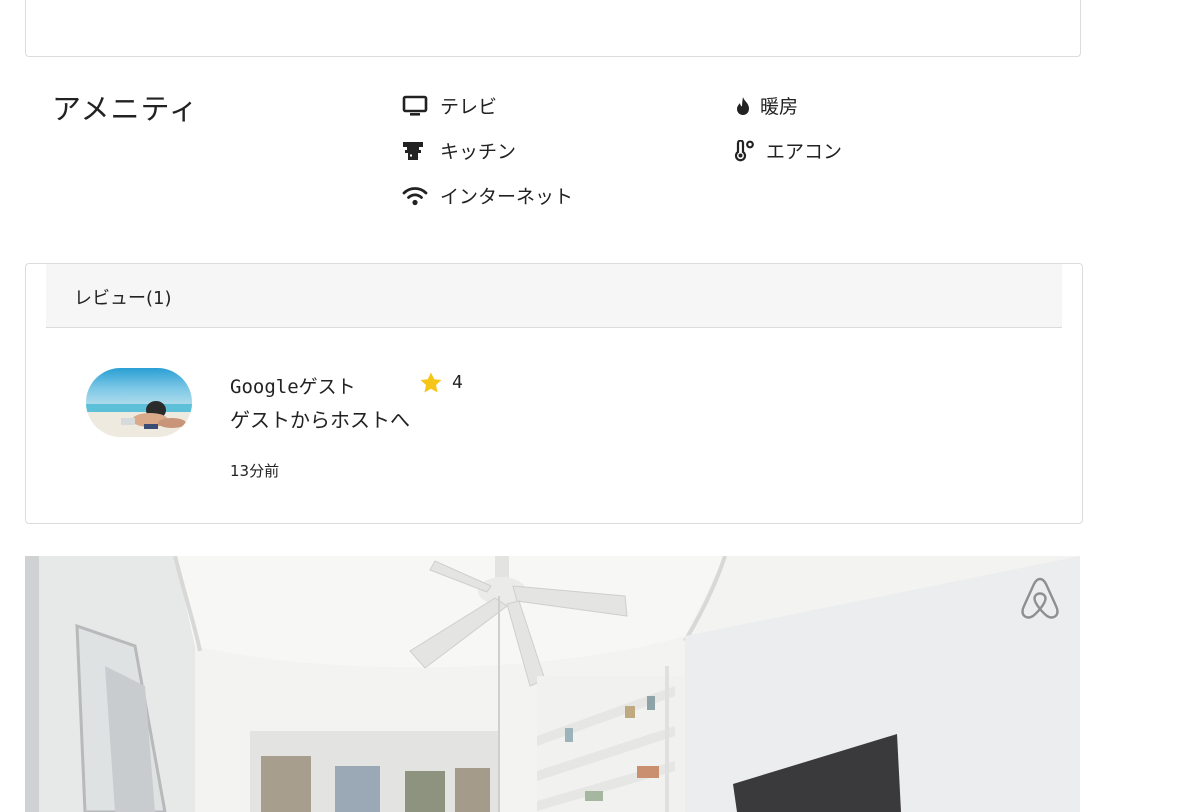  I want to click on amenity-kitchen: キッチン, so click(459, 150).